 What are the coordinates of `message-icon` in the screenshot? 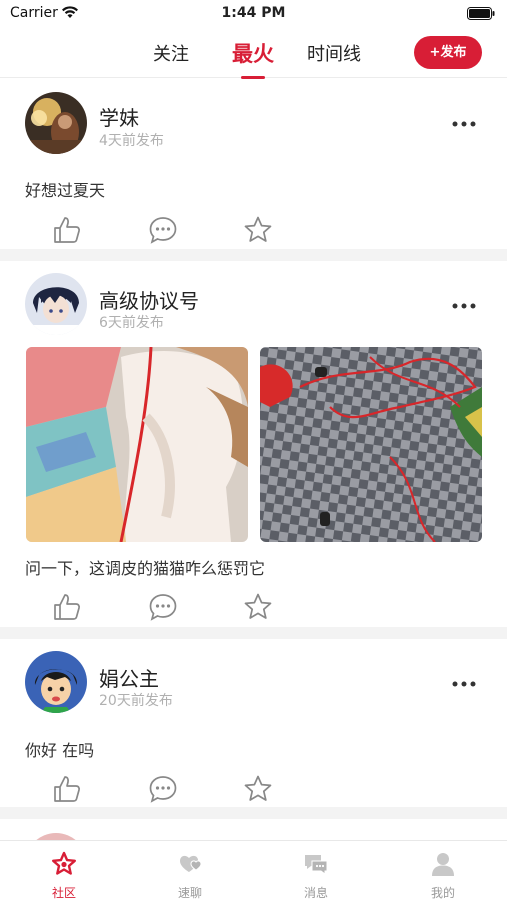 It's located at (316, 865).